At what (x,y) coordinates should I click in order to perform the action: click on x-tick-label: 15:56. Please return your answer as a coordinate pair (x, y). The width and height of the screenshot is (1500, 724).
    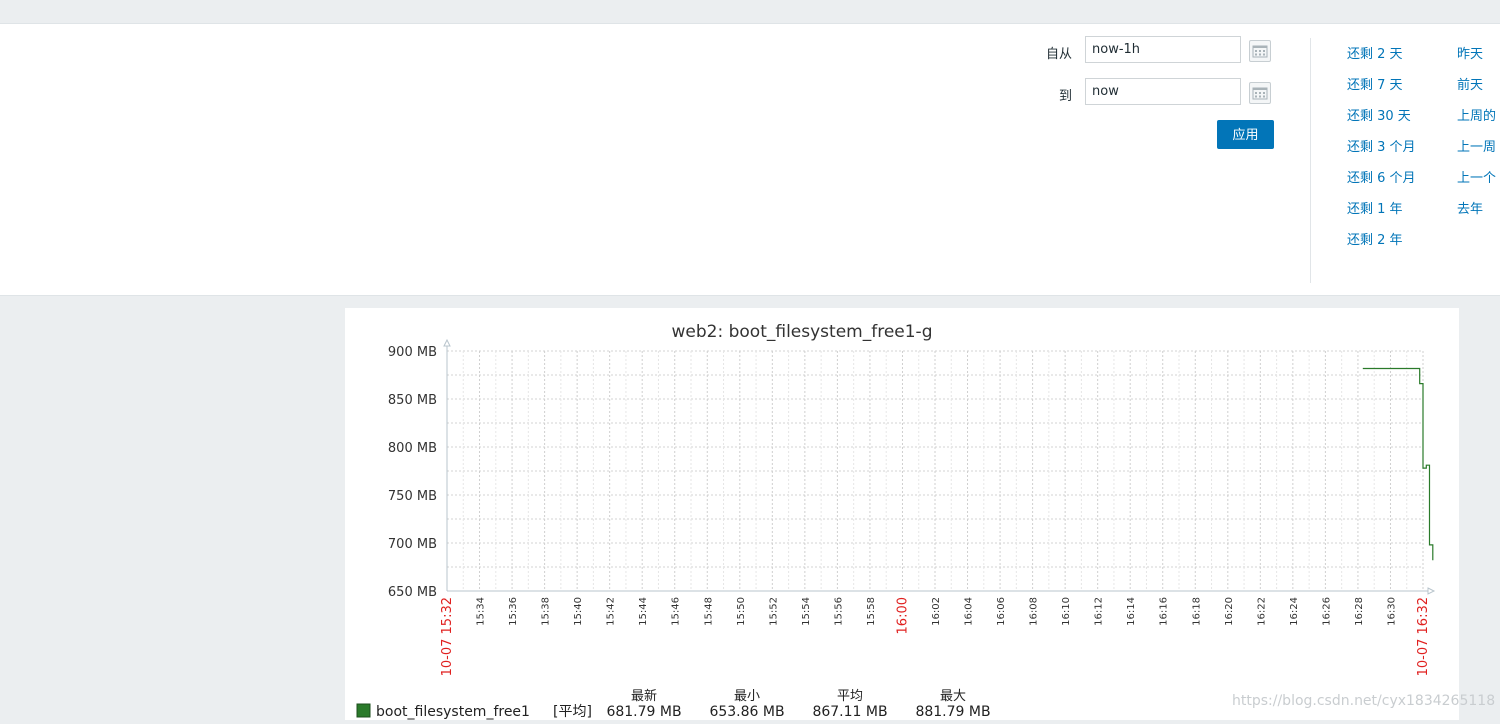
    Looking at the image, I should click on (838, 611).